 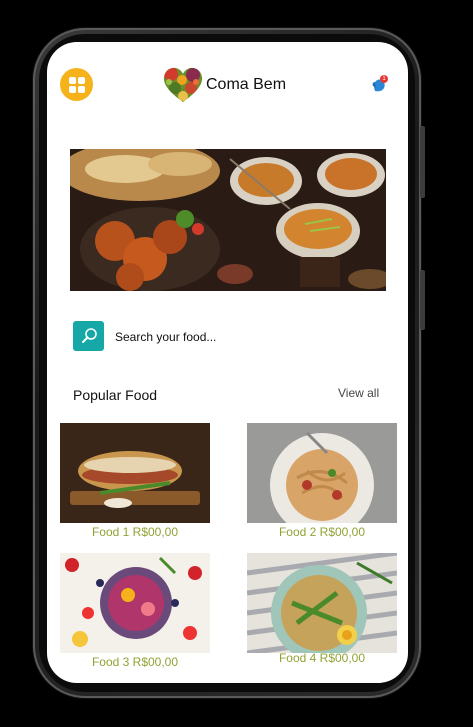 What do you see at coordinates (358, 393) in the screenshot?
I see `view-all-link: View all` at bounding box center [358, 393].